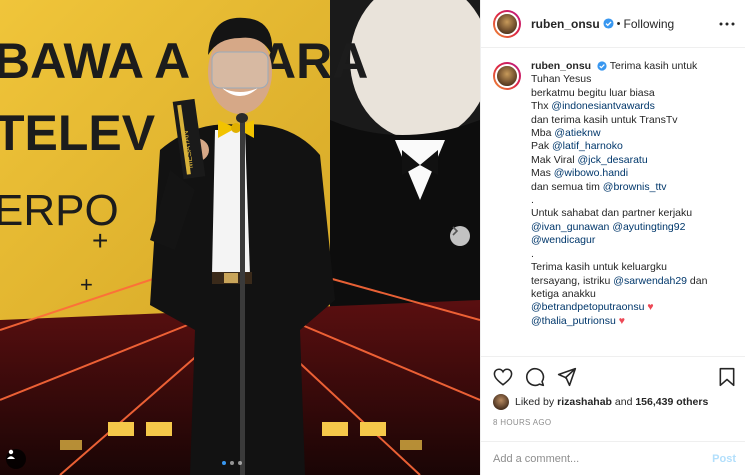 This screenshot has height=475, width=745. I want to click on caption-line: dan terima kasih untuk TransTv, so click(631, 120).